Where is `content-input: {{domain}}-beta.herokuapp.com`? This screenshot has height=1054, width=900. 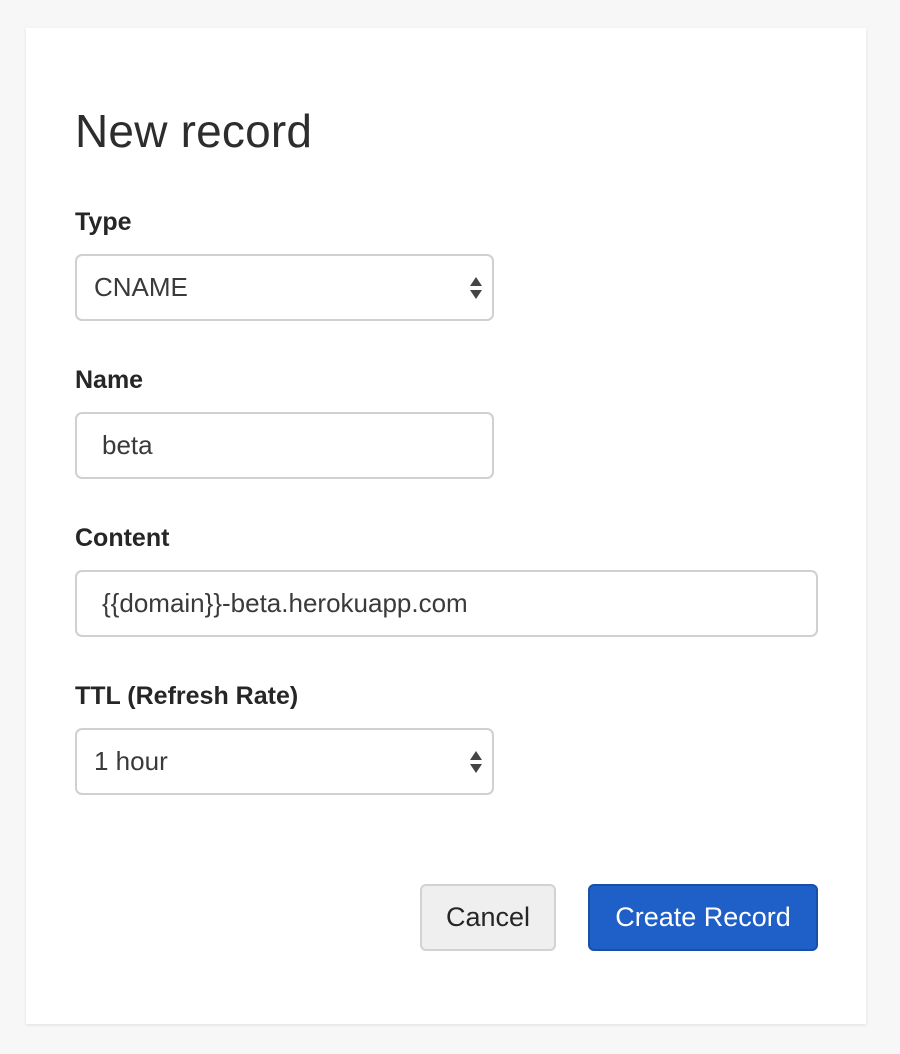
content-input: {{domain}}-beta.herokuapp.com is located at coordinates (446, 603).